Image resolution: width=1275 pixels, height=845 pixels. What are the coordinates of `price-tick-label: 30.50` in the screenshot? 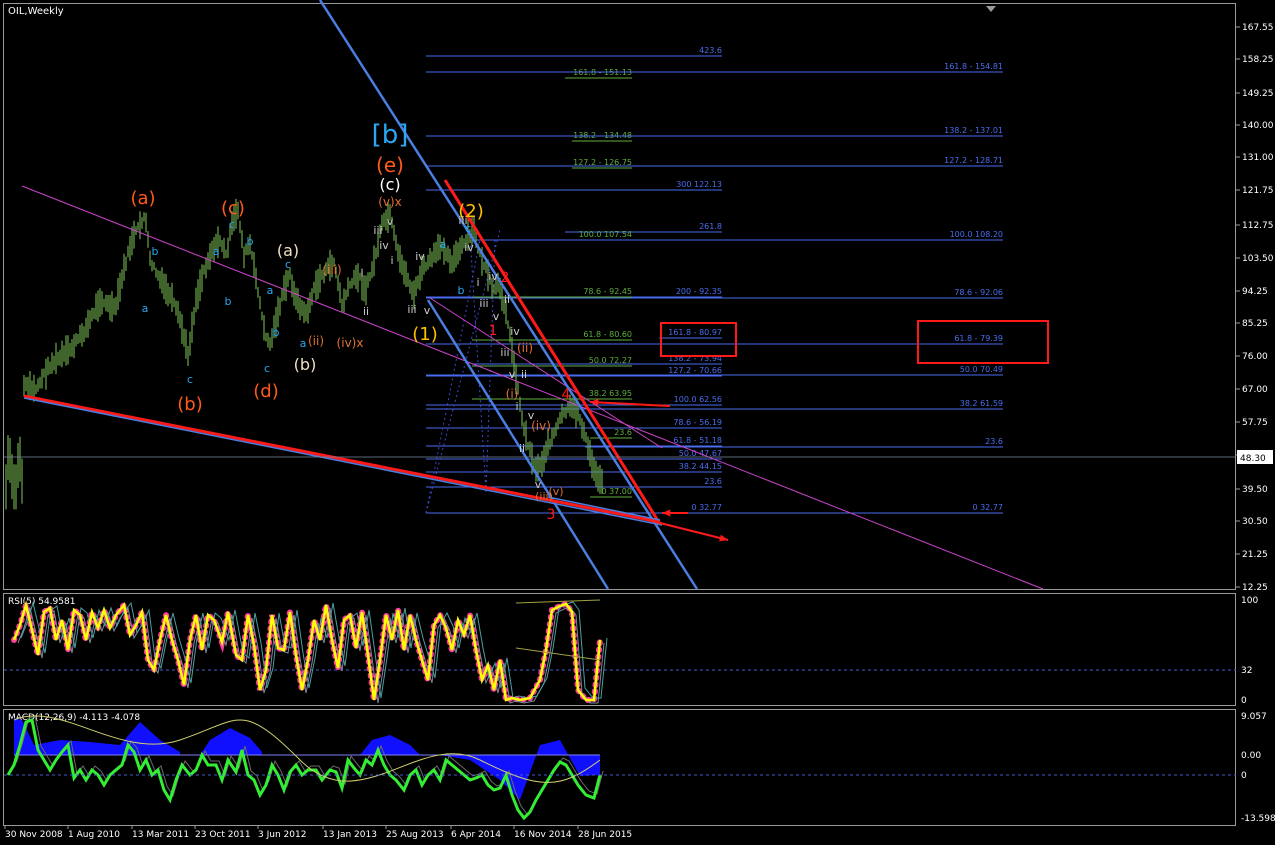 It's located at (1255, 522).